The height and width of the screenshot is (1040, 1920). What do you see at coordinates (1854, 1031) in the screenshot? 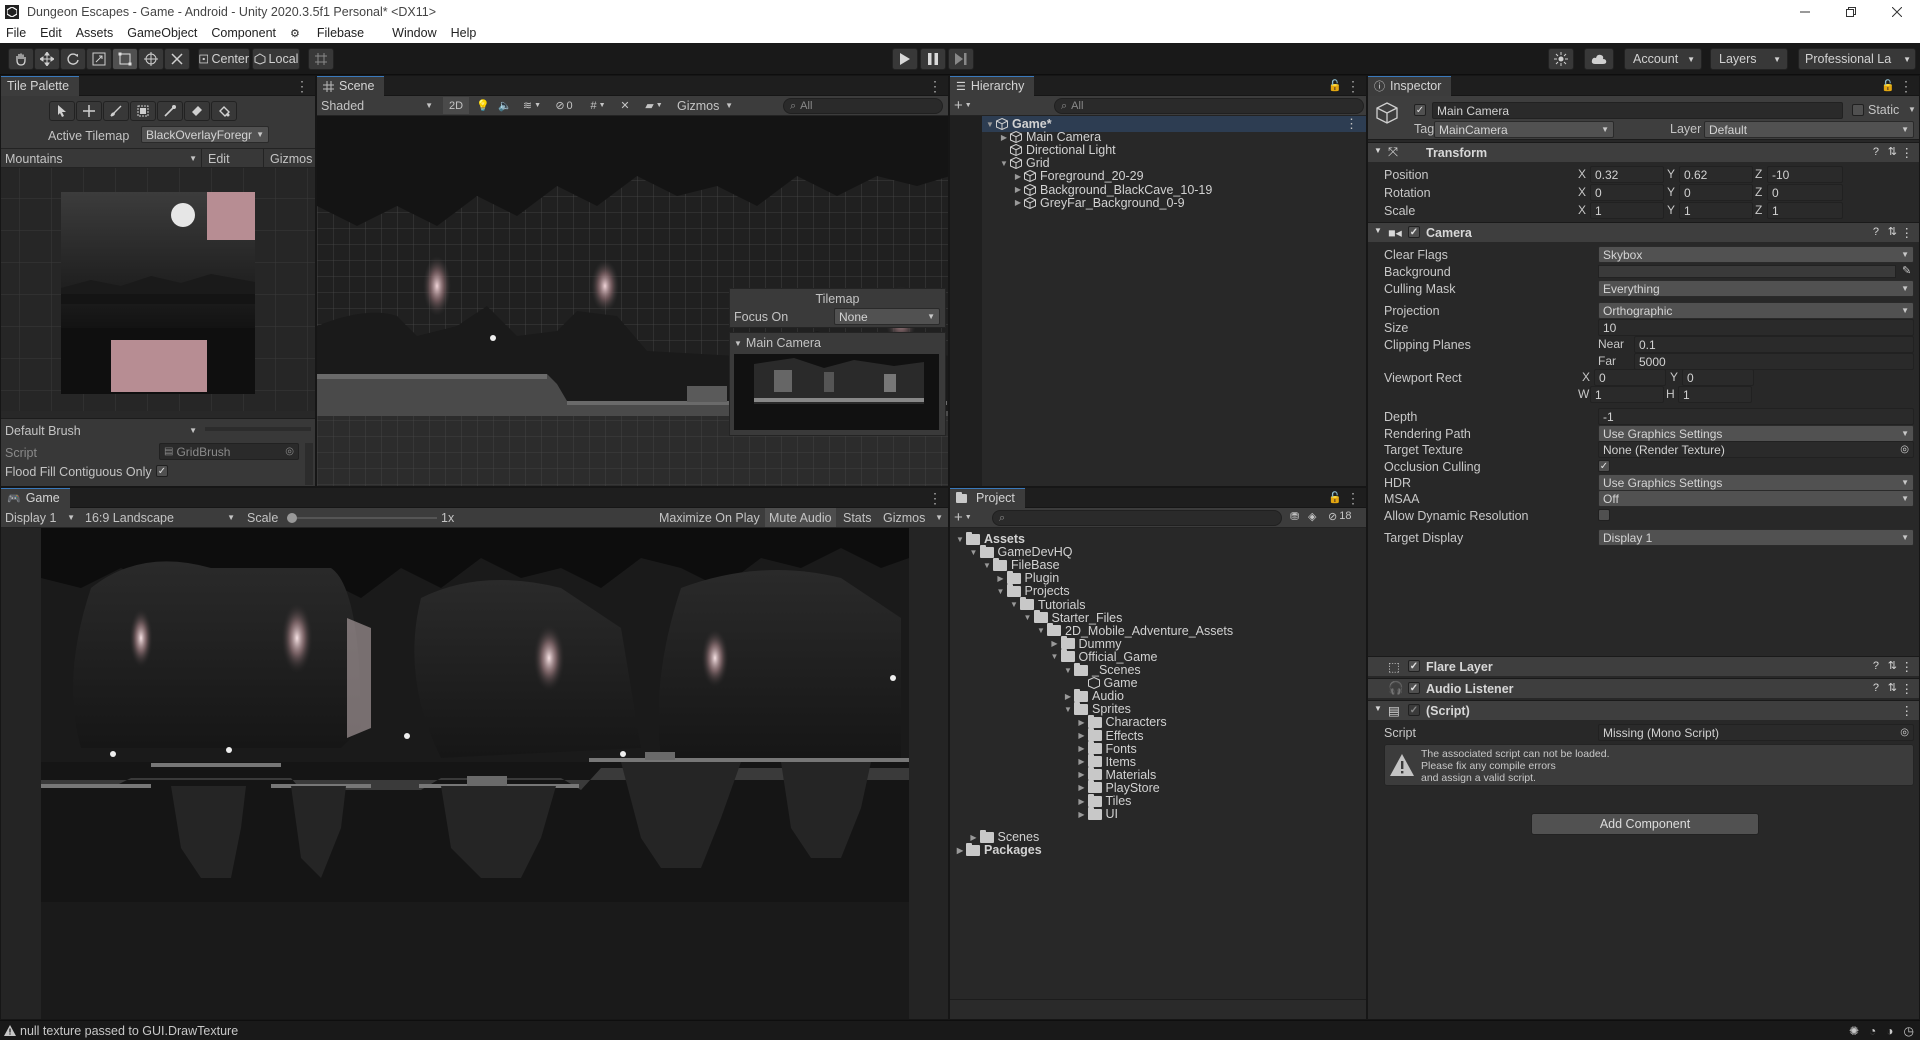
I see `bug-icon: ✺` at bounding box center [1854, 1031].